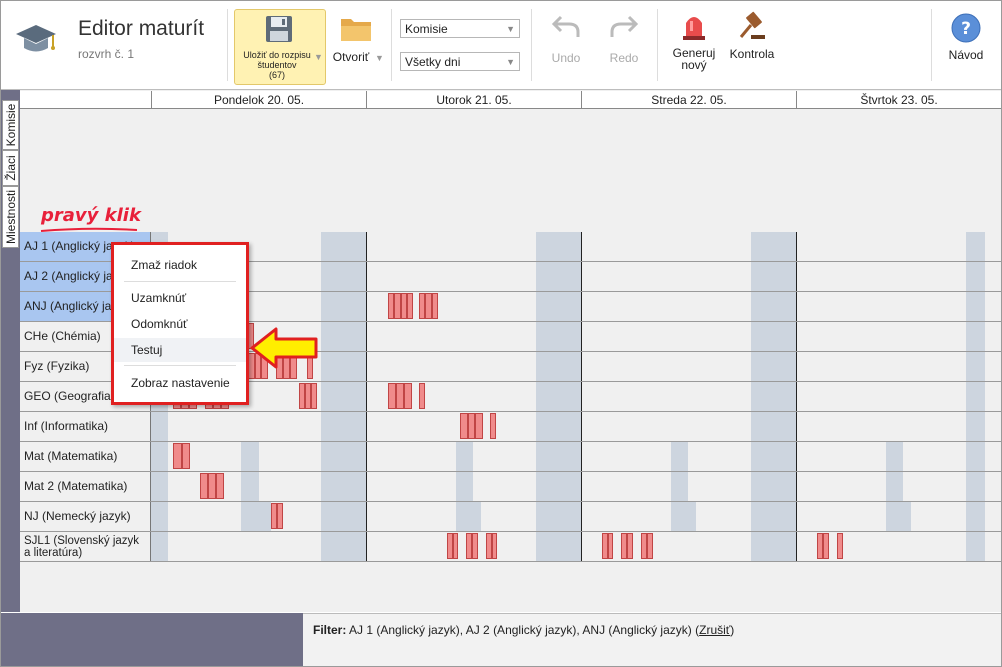 This screenshot has height=667, width=1002. Describe the element at coordinates (180, 383) in the screenshot. I see `menu-item-show-settings: Zobraz nastavenie` at that location.